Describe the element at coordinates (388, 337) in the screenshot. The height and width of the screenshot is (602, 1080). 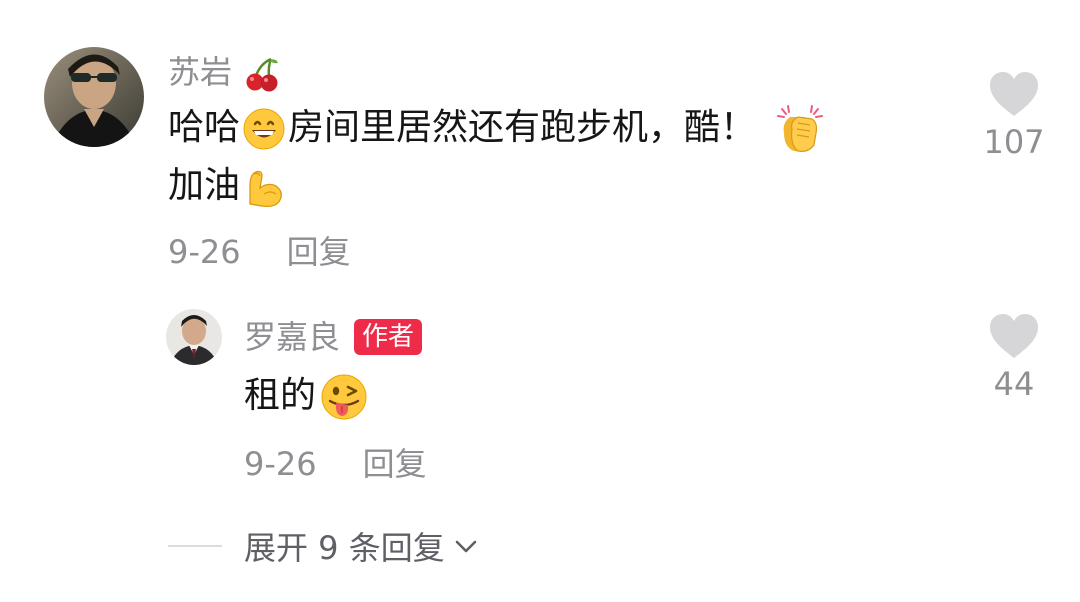
I see `author-badge: 作者` at that location.